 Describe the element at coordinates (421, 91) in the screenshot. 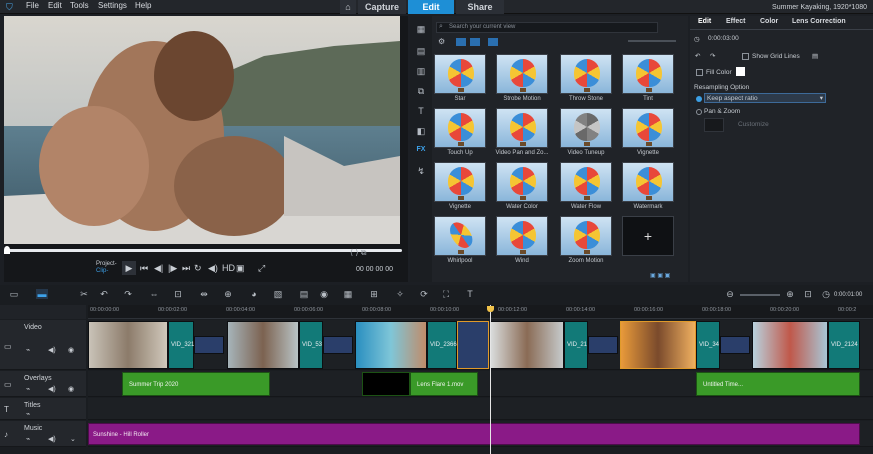

I see `transition-icon: ⧉` at that location.